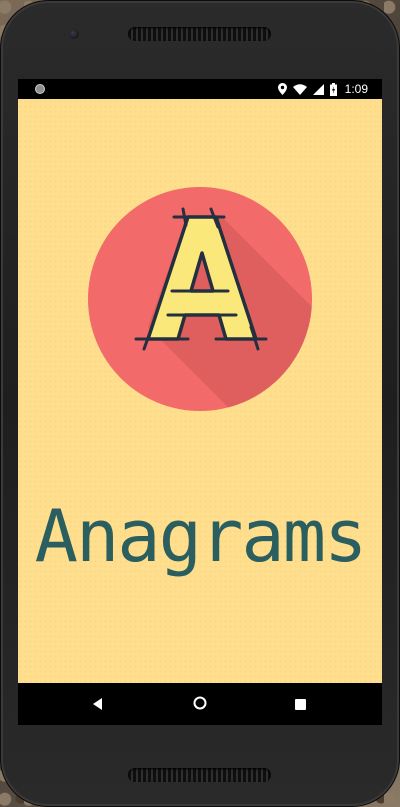 Image resolution: width=400 pixels, height=807 pixels. Describe the element at coordinates (333, 89) in the screenshot. I see `battery-charging-icon` at that location.